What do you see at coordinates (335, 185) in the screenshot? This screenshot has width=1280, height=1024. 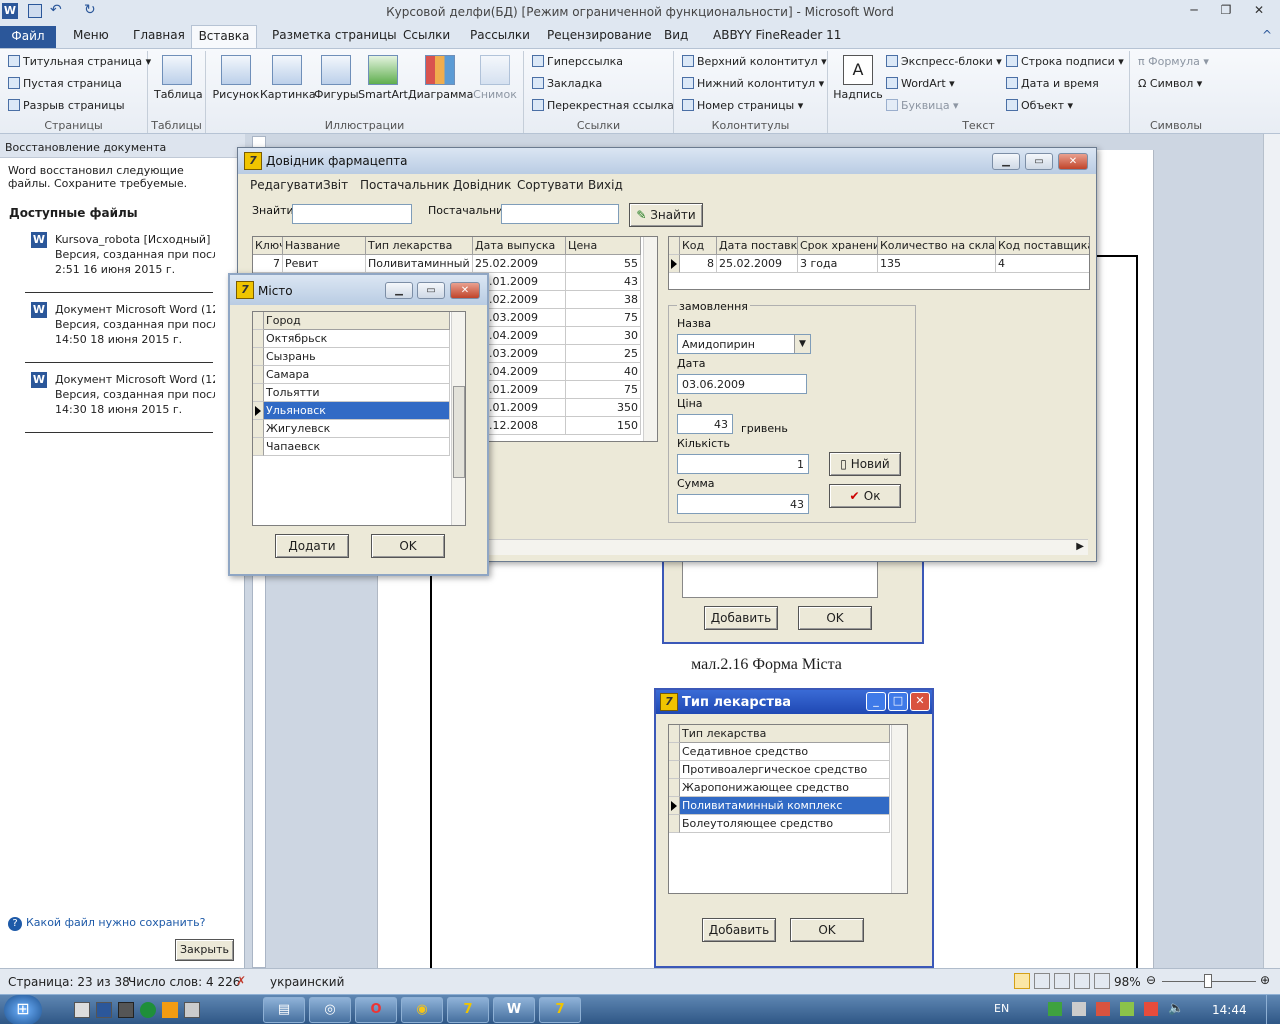 I see `menu-report: Звіт` at bounding box center [335, 185].